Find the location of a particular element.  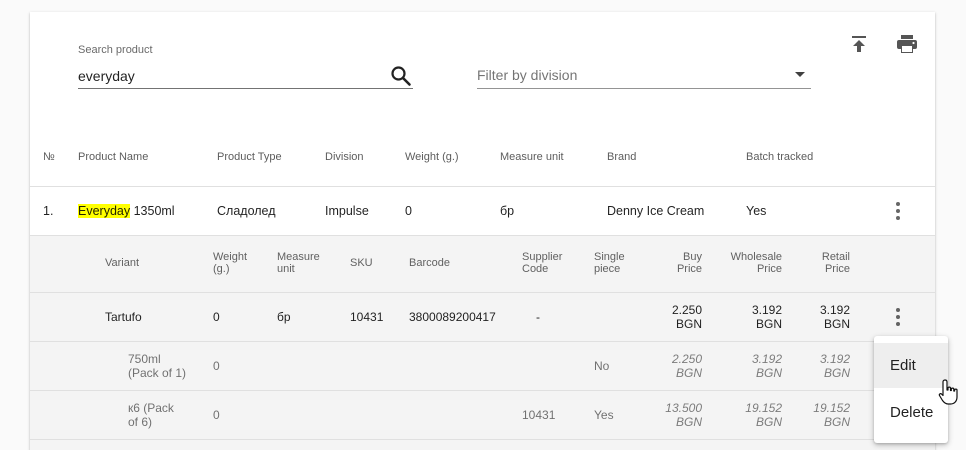

column-header-brand: Brand is located at coordinates (621, 157).